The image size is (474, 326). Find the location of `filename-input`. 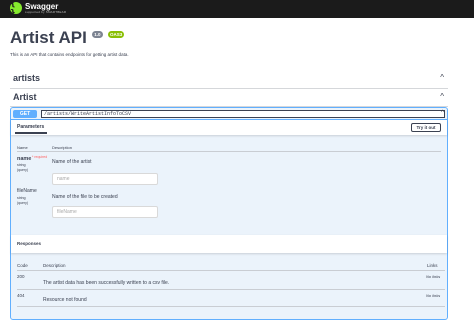

filename-input is located at coordinates (105, 212).